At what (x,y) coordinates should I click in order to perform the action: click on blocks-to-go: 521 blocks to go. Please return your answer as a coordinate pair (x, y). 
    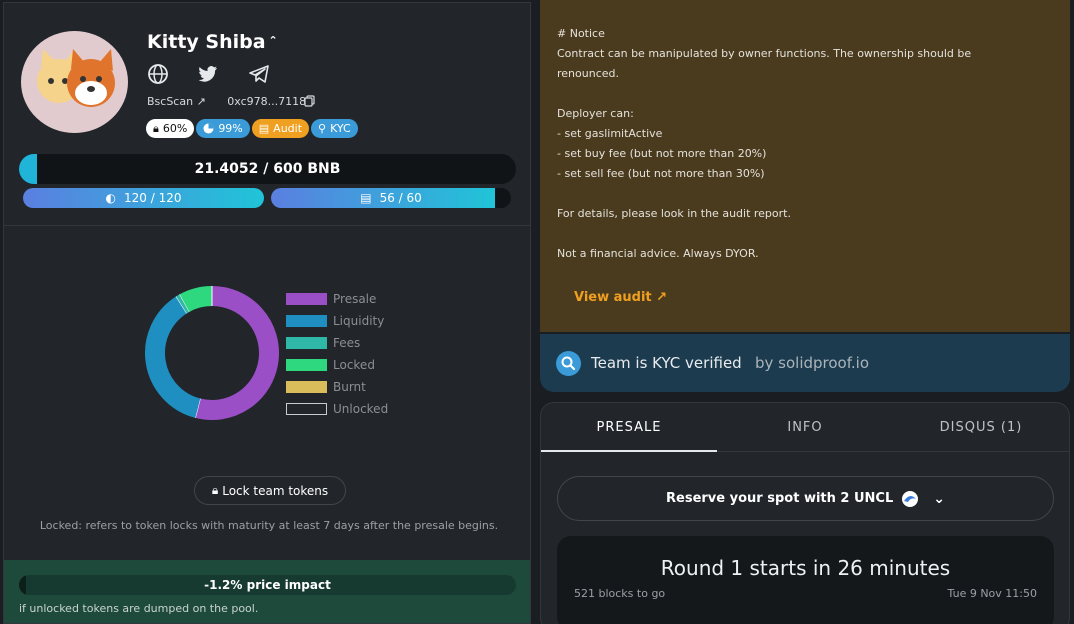
    Looking at the image, I should click on (620, 593).